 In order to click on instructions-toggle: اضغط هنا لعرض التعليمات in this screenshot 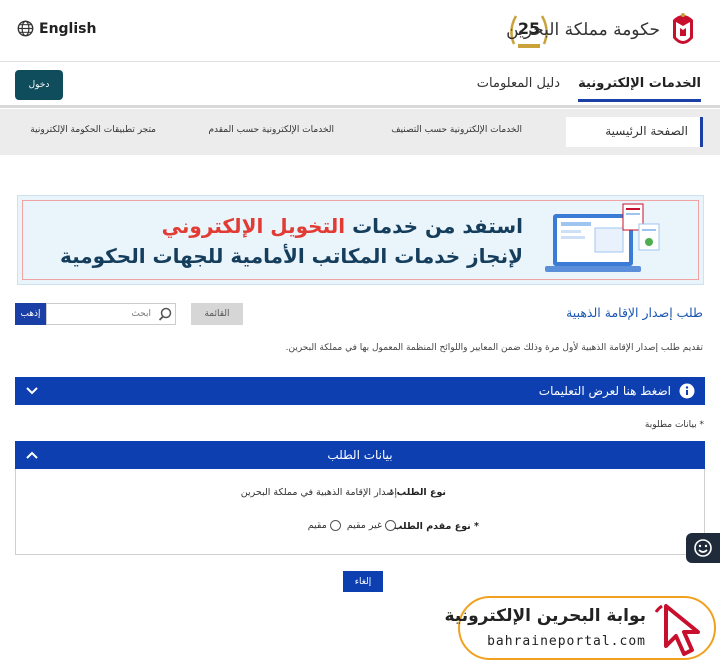, I will do `click(360, 391)`.